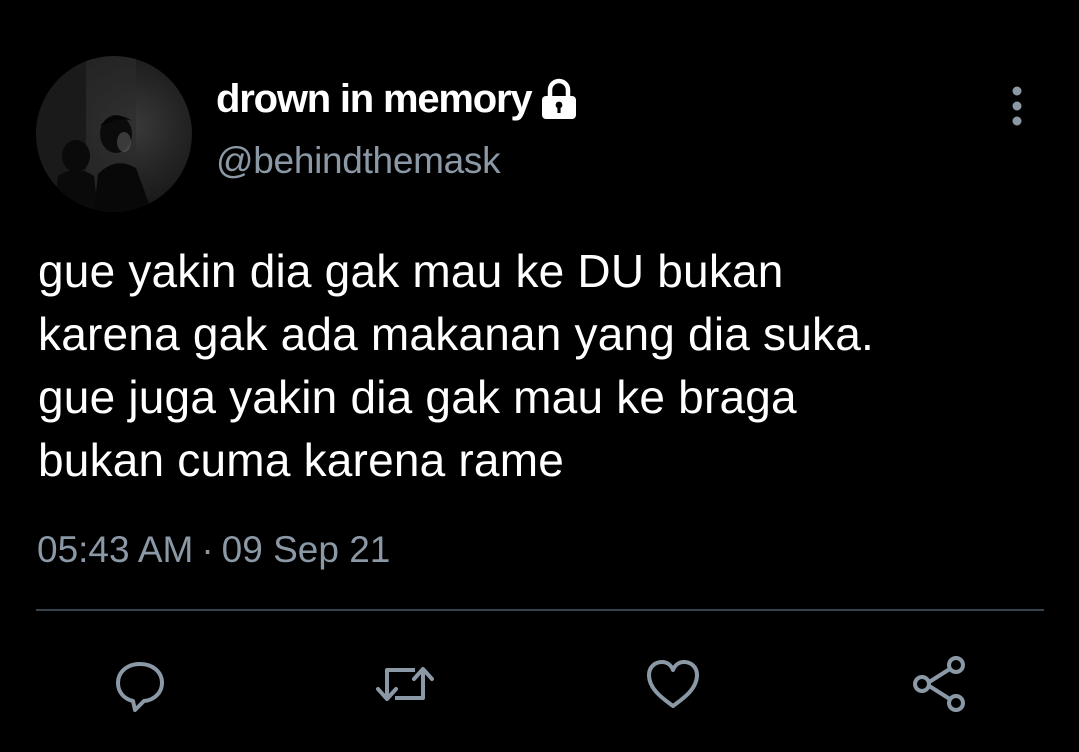 The width and height of the screenshot is (1079, 752). I want to click on share-icon, so click(939, 684).